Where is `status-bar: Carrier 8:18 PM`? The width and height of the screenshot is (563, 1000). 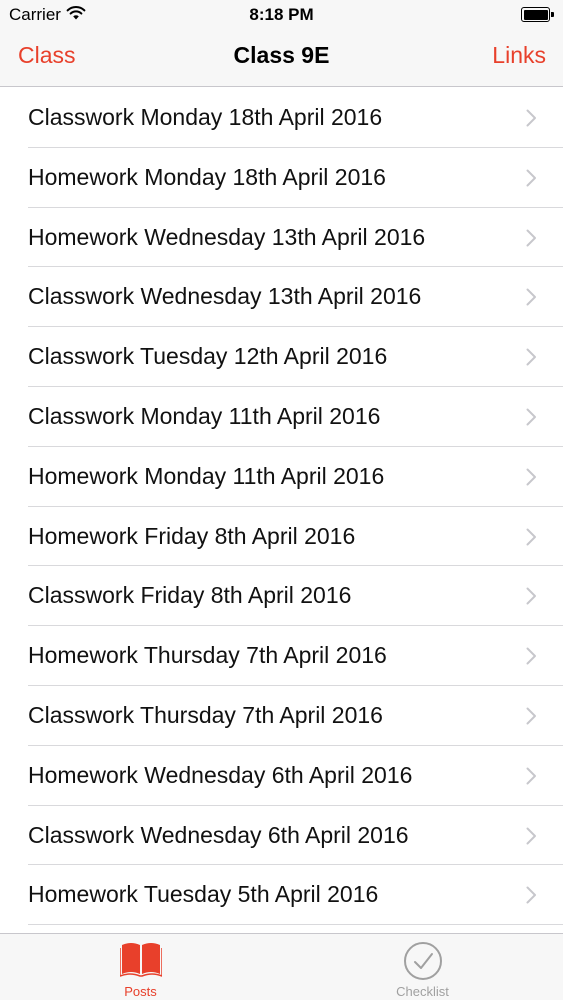
status-bar: Carrier 8:18 PM is located at coordinates (281, 15).